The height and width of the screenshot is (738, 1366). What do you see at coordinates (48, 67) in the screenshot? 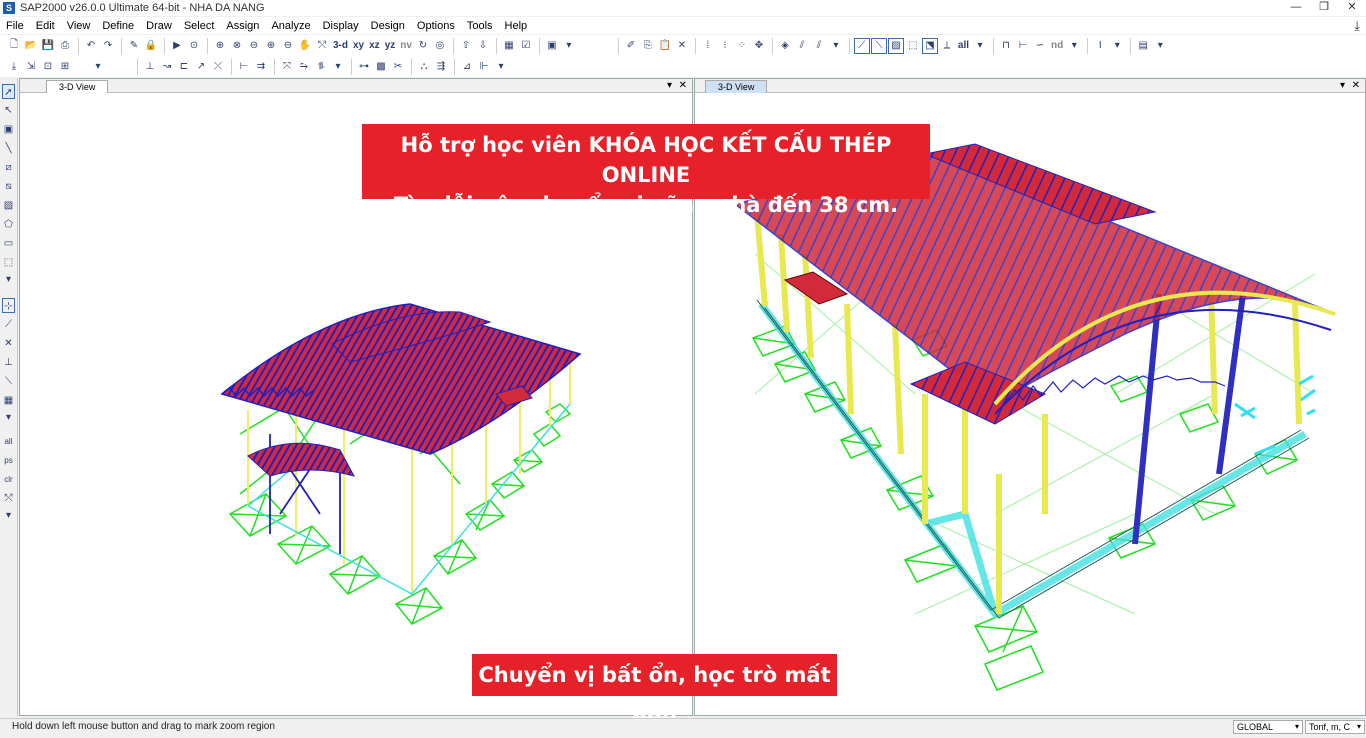
I see `area-load-icon: ⊡` at bounding box center [48, 67].